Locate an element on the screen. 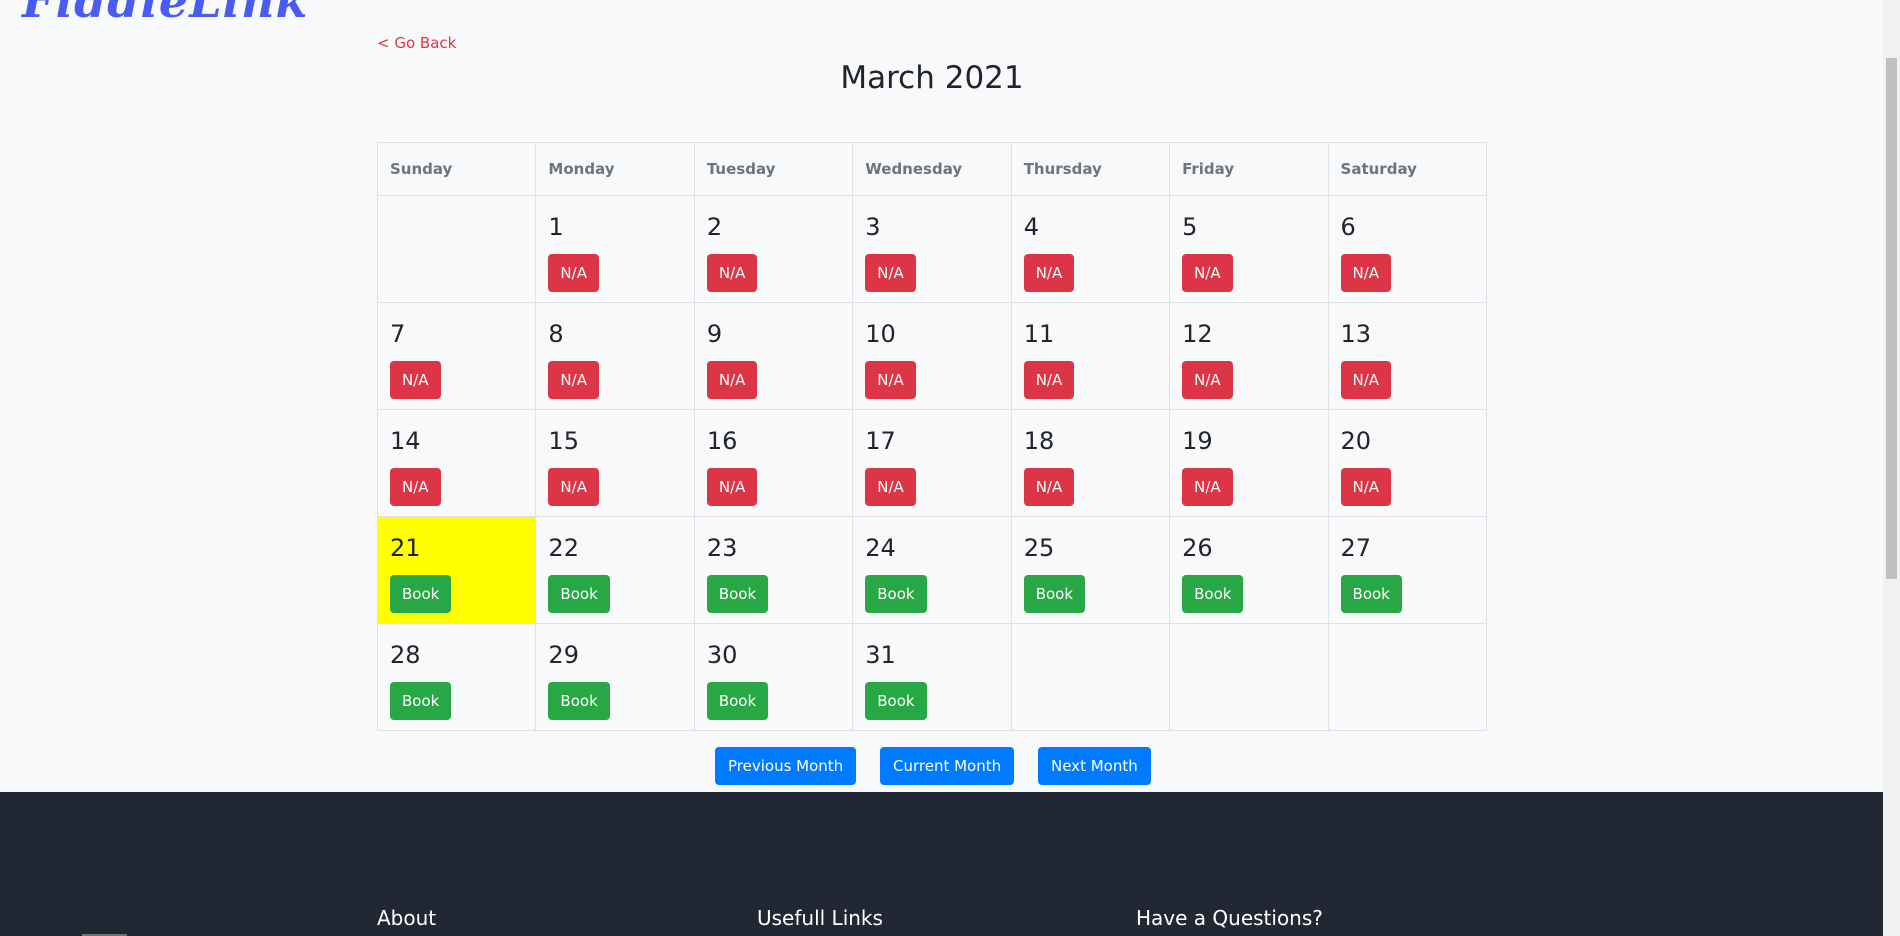 Image resolution: width=1900 pixels, height=936 pixels. calendar-day-cell: 3 N/A is located at coordinates (932, 249).